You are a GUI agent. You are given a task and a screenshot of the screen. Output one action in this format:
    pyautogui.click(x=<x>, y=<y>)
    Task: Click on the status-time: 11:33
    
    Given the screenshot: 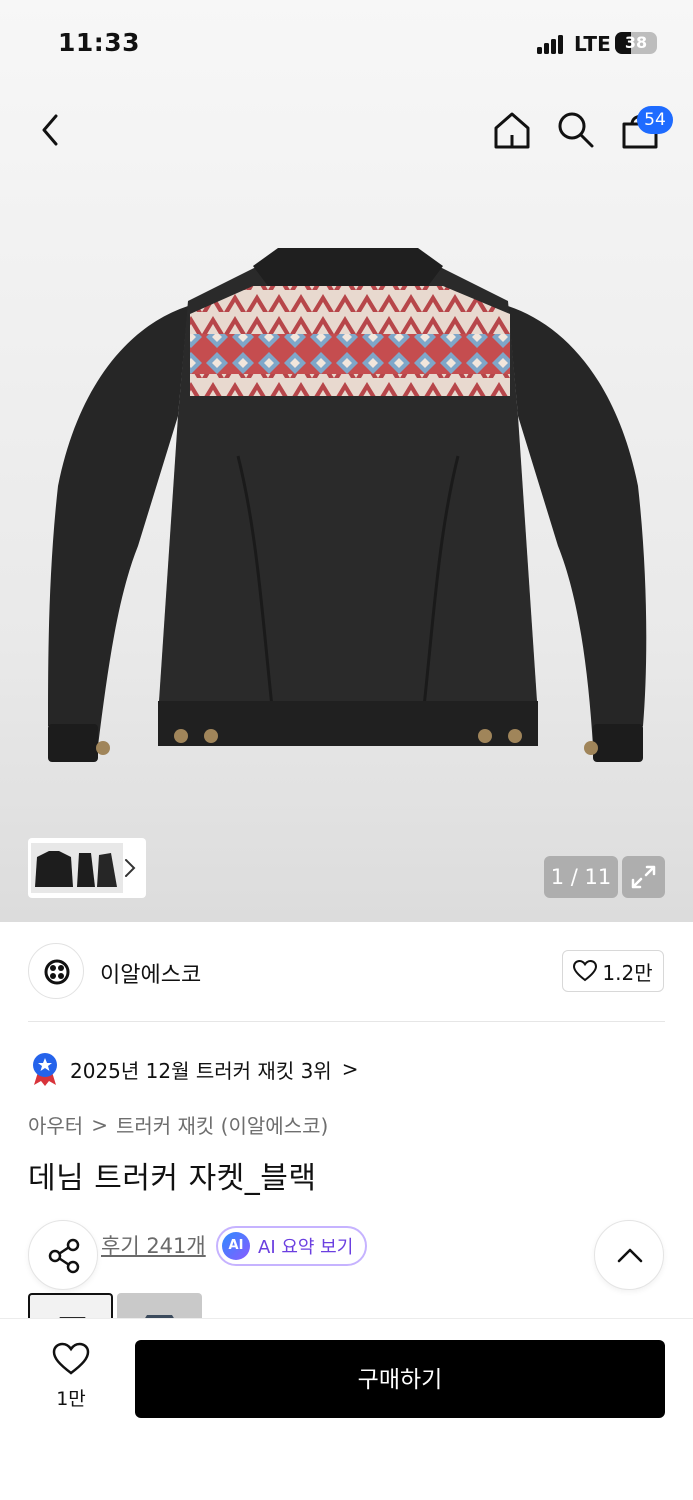 What is the action you would take?
    pyautogui.click(x=99, y=42)
    